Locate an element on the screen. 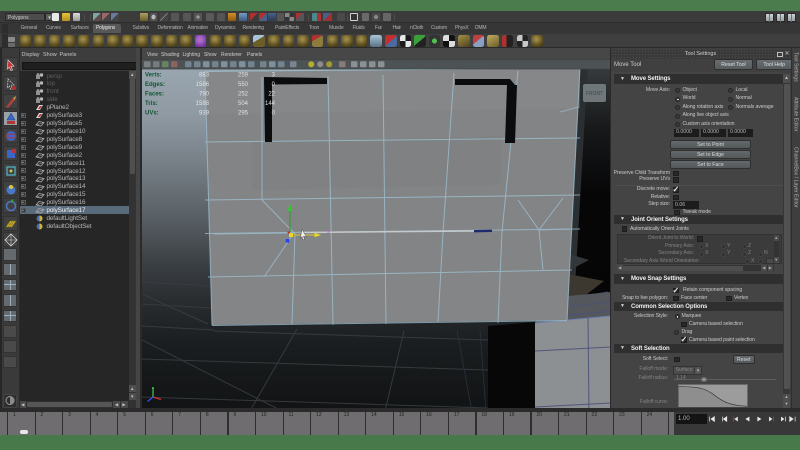 This screenshot has height=450, width=800. svg-text: 550 is located at coordinates (242, 85).